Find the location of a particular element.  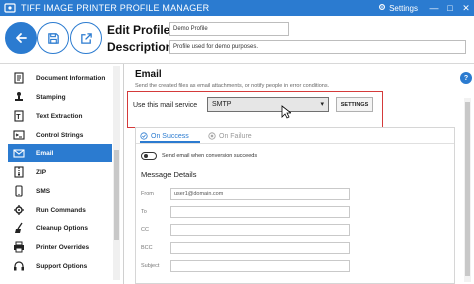

support-icon is located at coordinates (19, 266).